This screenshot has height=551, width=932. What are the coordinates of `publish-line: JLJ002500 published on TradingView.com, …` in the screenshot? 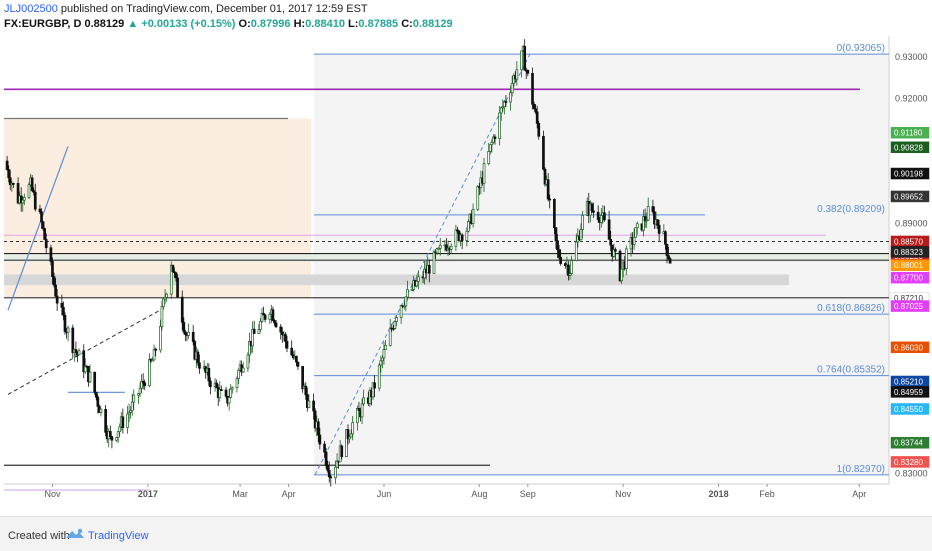 It's located at (186, 9).